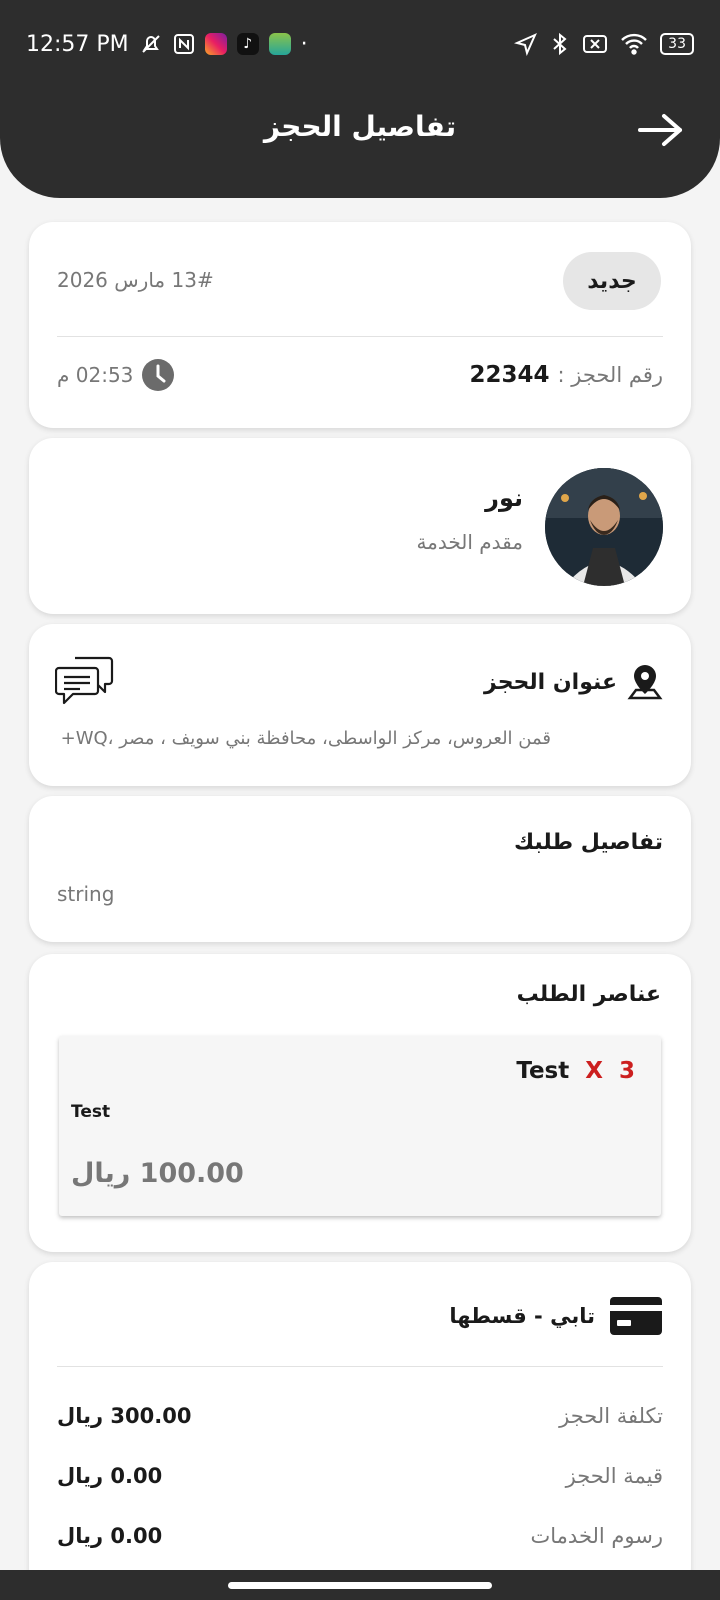  I want to click on bell-muted-icon, so click(151, 44).